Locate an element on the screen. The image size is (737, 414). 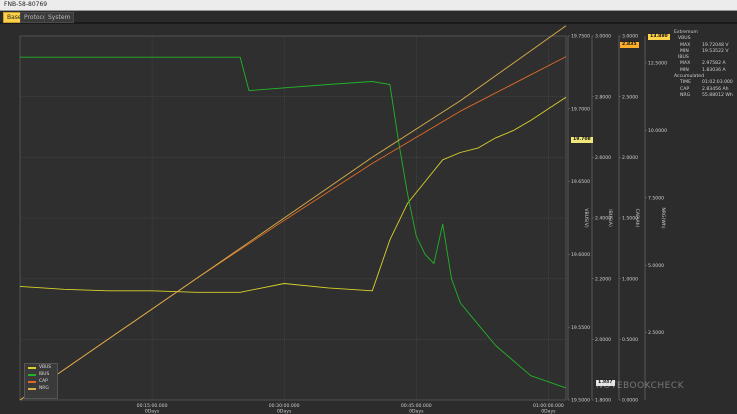
y-tick-label-nrg: 12.5000 is located at coordinates (657, 64).